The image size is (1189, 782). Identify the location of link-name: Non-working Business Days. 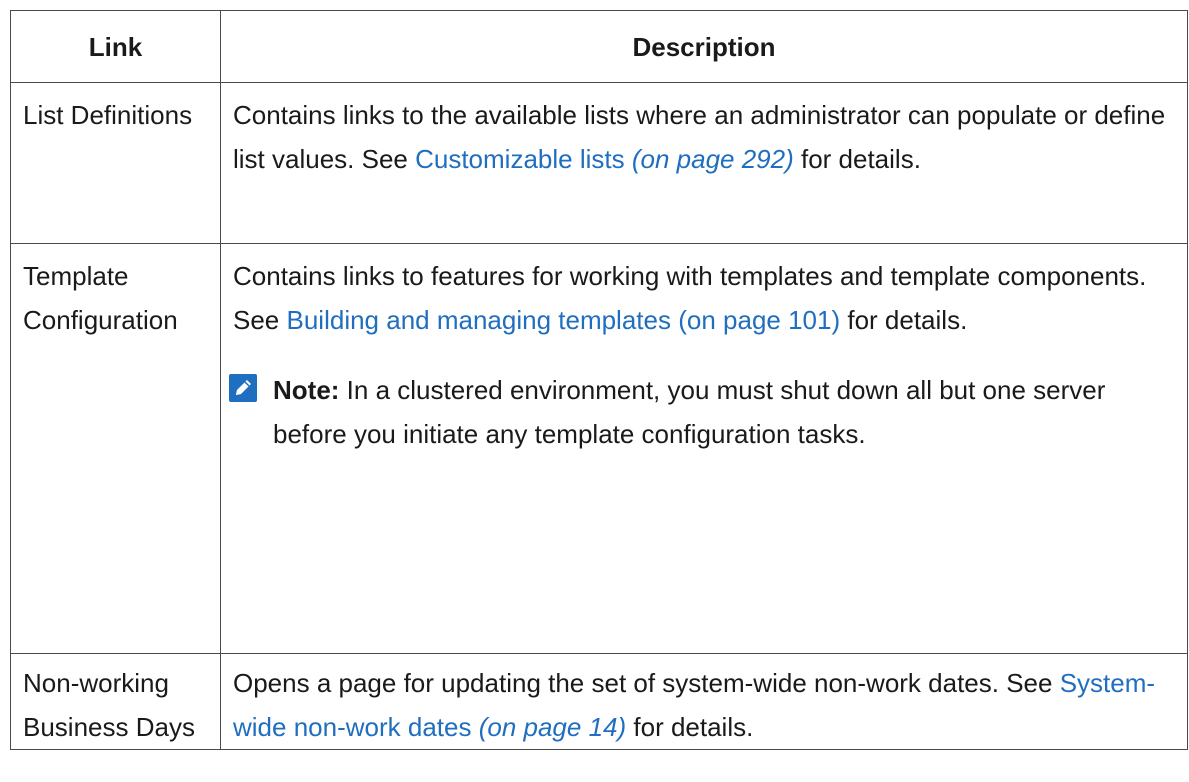
(109, 705).